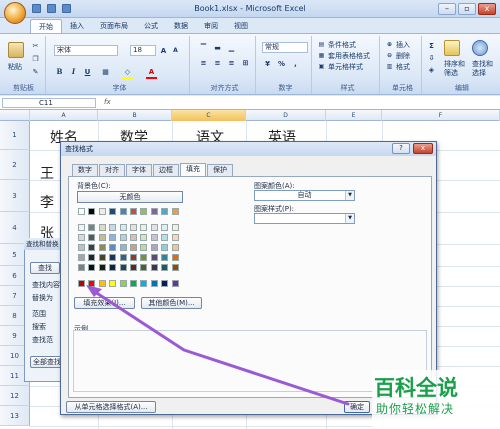 This screenshot has width=500, height=429. Describe the element at coordinates (241, 26) in the screenshot. I see `tab-view: 视图` at that location.